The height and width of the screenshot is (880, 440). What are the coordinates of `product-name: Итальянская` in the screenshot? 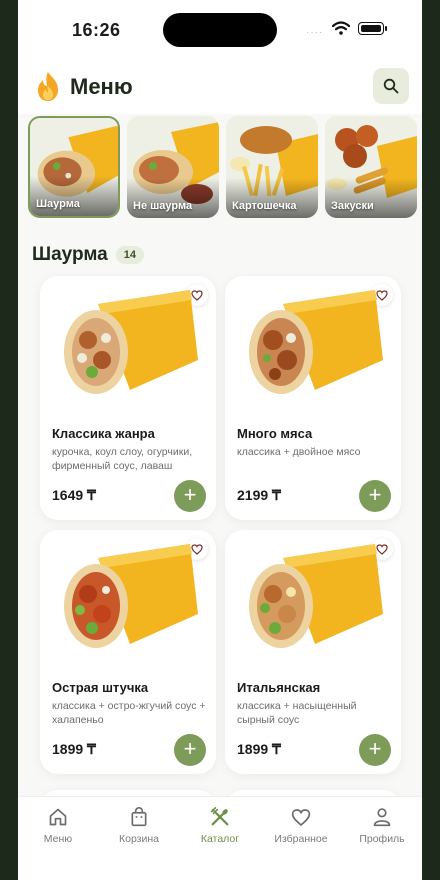 It's located at (279, 687).